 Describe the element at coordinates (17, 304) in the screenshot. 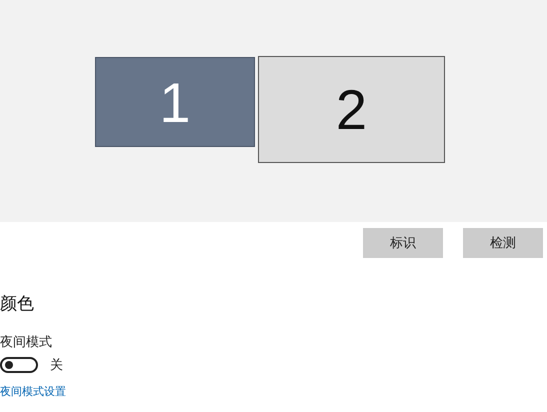

I see `section-title: 颜色` at that location.